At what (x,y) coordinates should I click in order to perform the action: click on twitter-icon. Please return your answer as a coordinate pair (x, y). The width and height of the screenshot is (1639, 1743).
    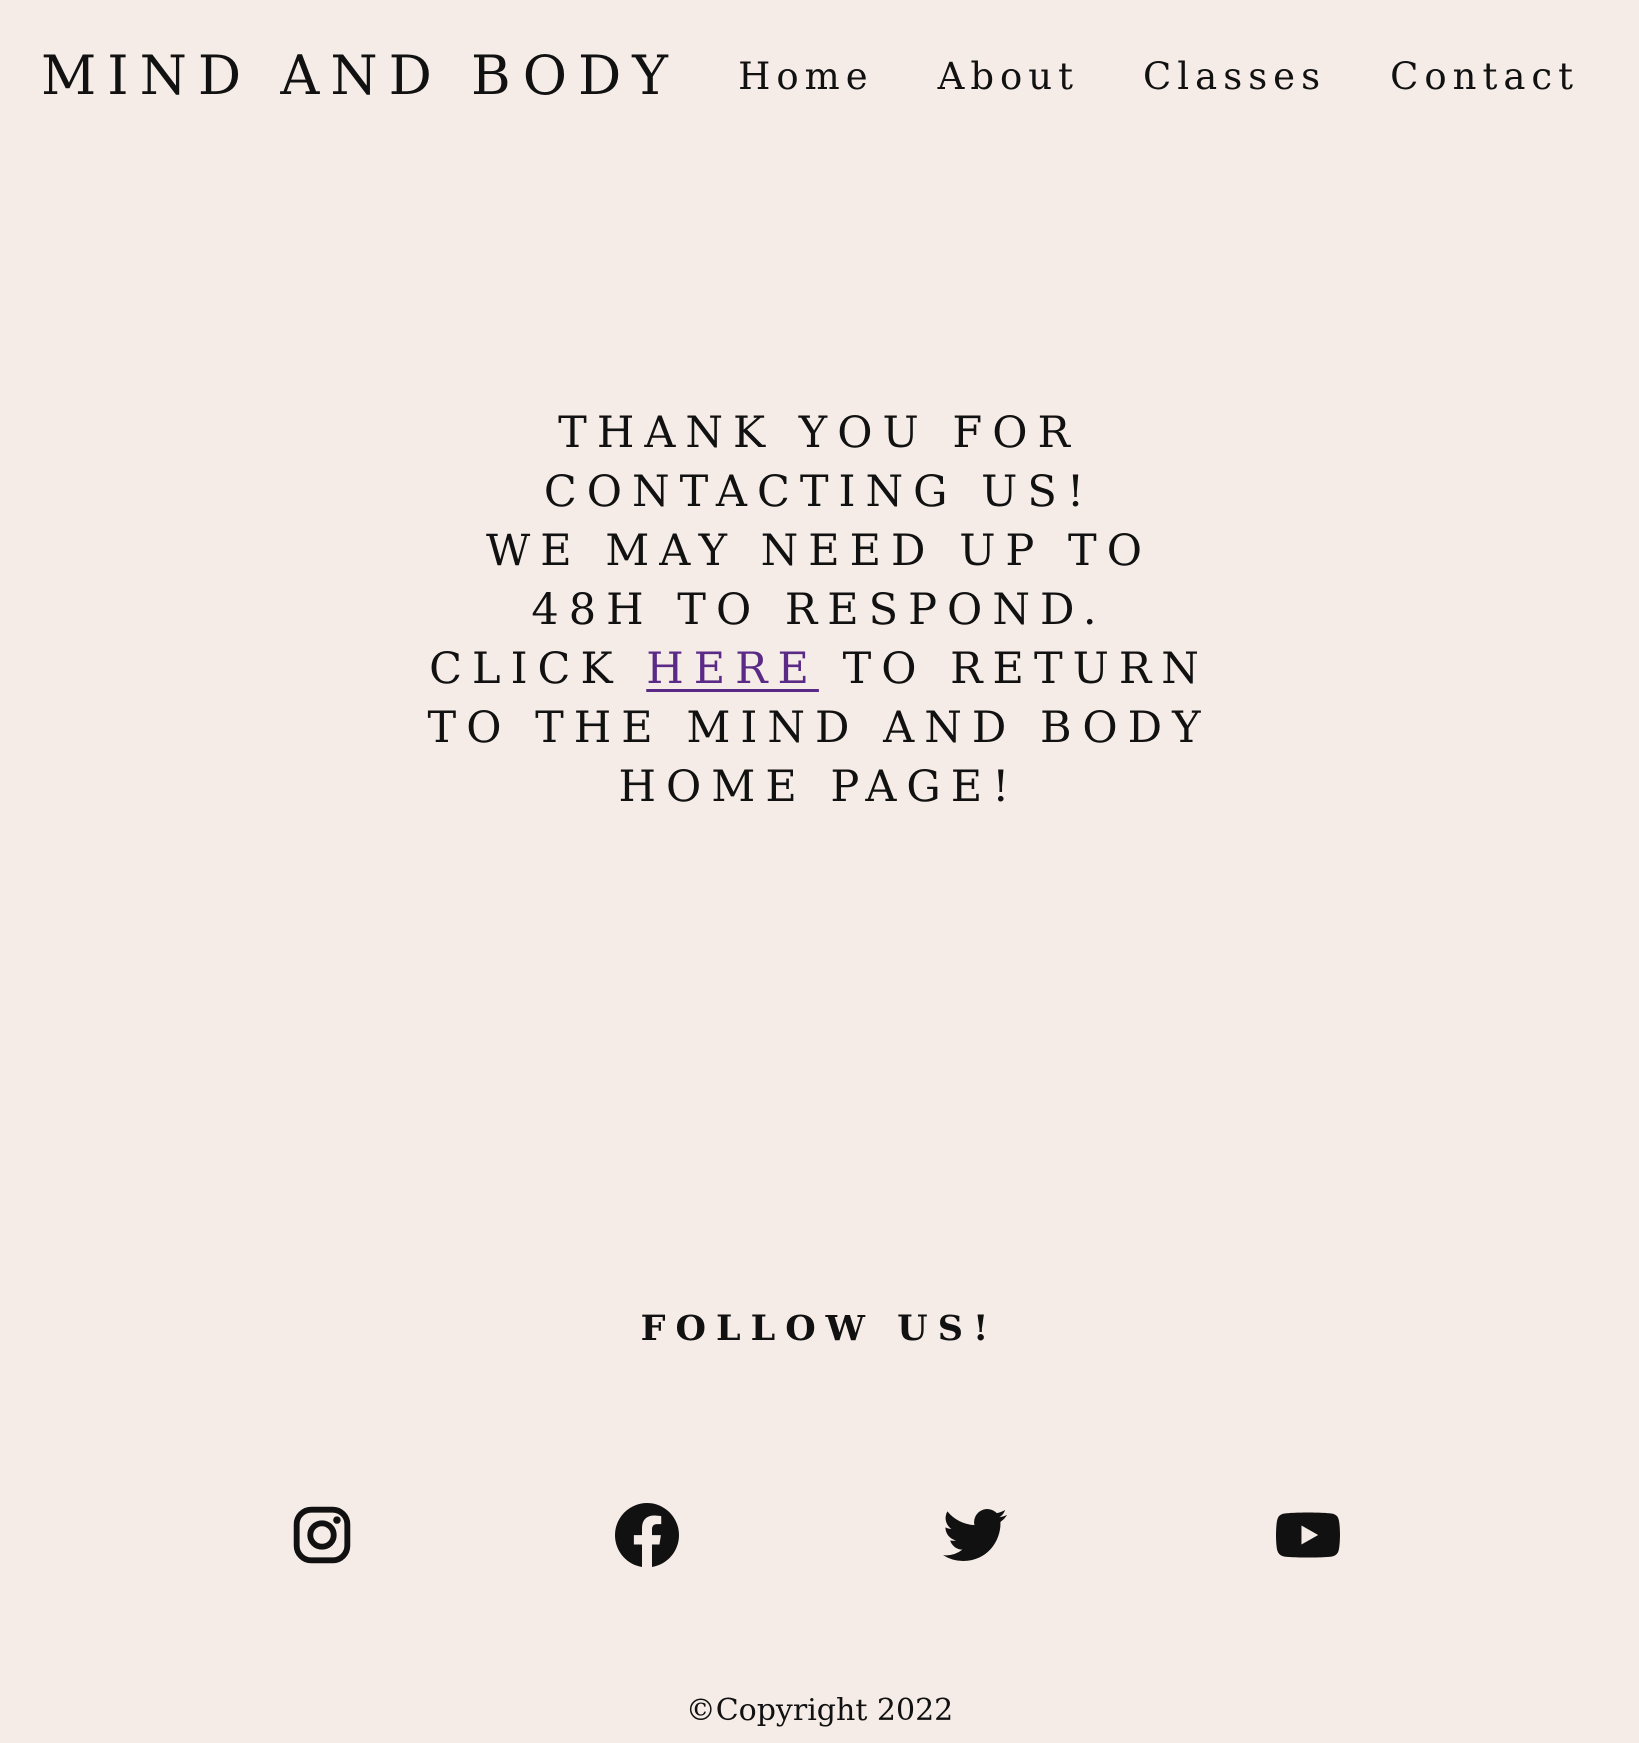
    Looking at the image, I should click on (975, 1535).